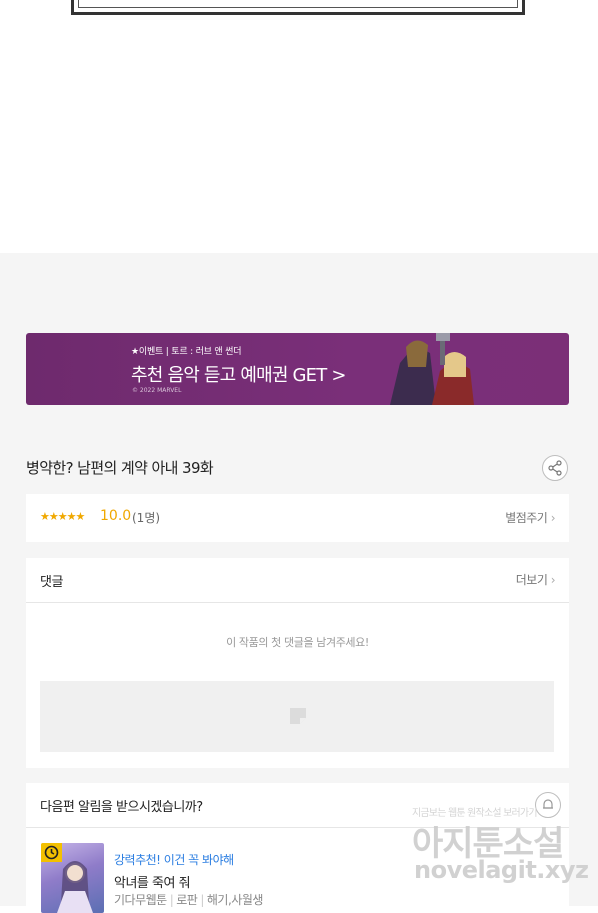  I want to click on banner-event-label: ★이벤트 | 토르 : 러브 앤 썬더, so click(186, 352).